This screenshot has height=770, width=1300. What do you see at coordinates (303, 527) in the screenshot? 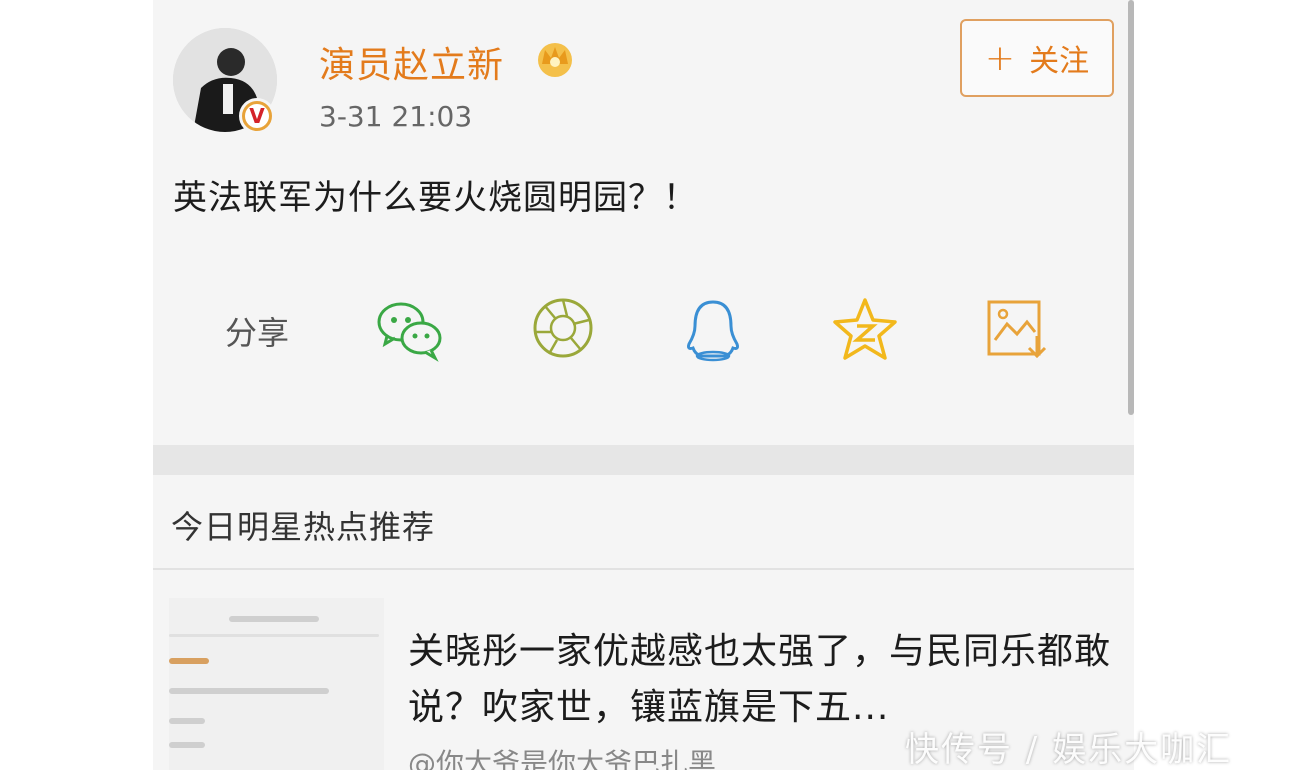
I see `recommend-title: 今日明星热点推荐` at bounding box center [303, 527].